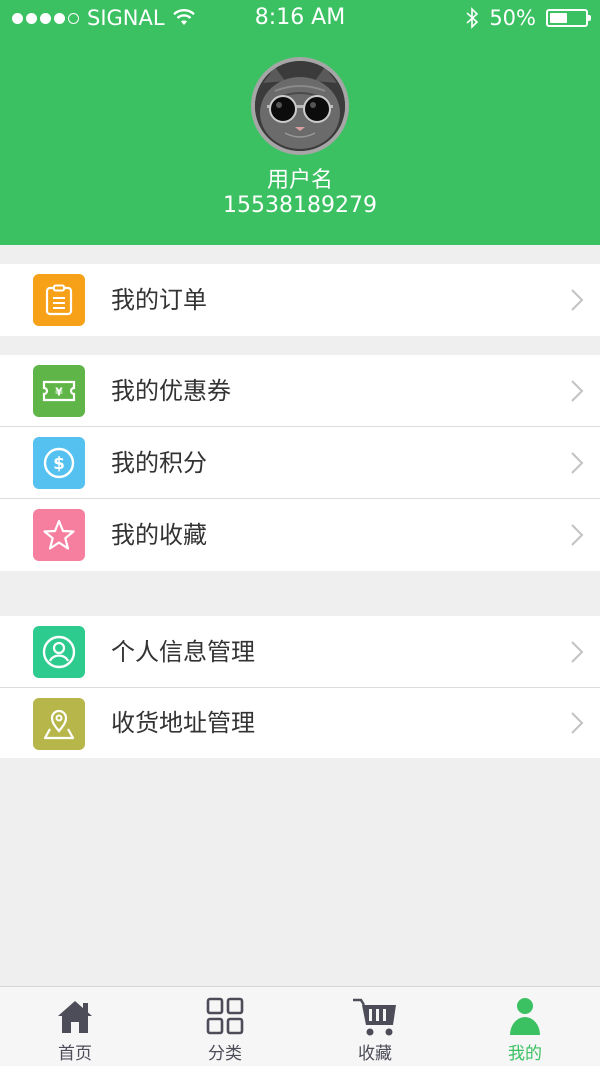 This screenshot has width=600, height=1066. I want to click on phone-number: 15538189279, so click(300, 205).